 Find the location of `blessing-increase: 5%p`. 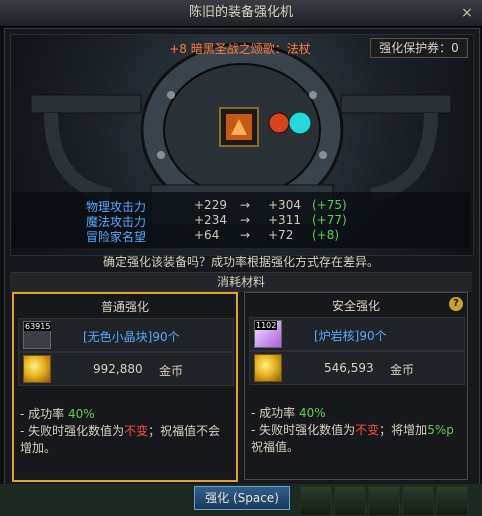

blessing-increase: 5%p is located at coordinates (440, 430).